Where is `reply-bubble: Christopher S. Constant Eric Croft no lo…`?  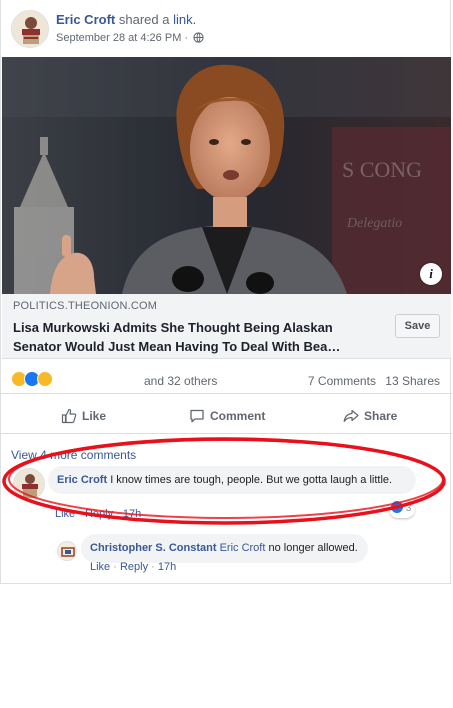 reply-bubble: Christopher S. Constant Eric Croft no lo… is located at coordinates (224, 548).